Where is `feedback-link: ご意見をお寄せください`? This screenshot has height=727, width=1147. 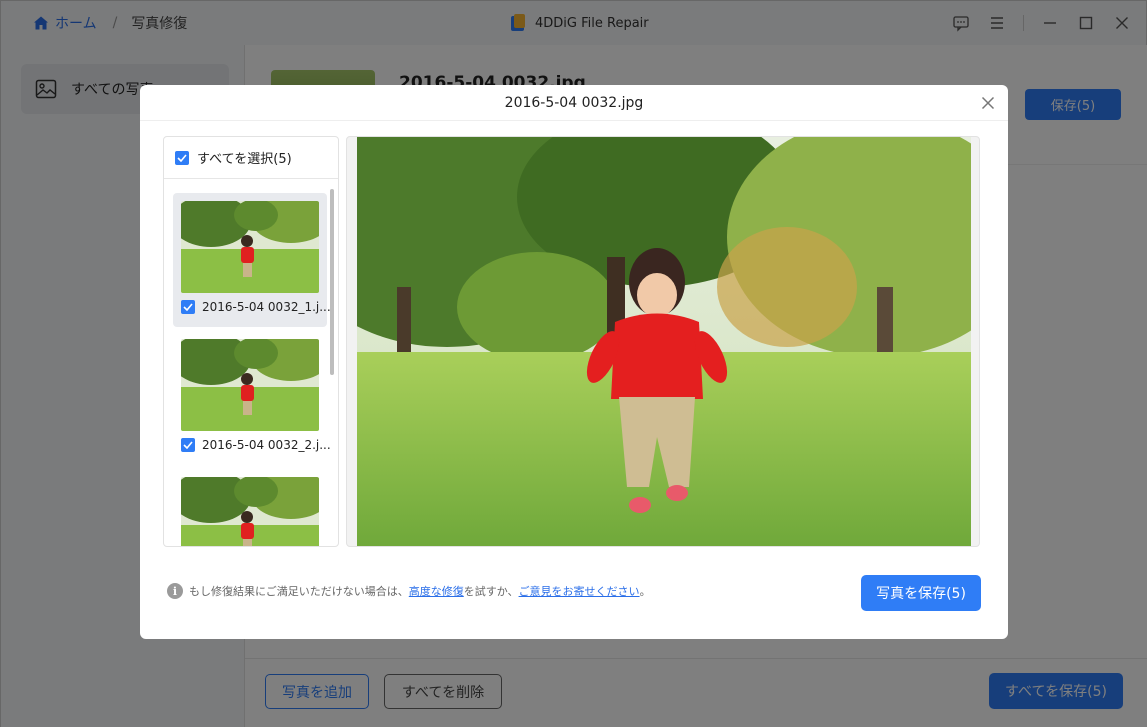 feedback-link: ご意見をお寄せください is located at coordinates (579, 591).